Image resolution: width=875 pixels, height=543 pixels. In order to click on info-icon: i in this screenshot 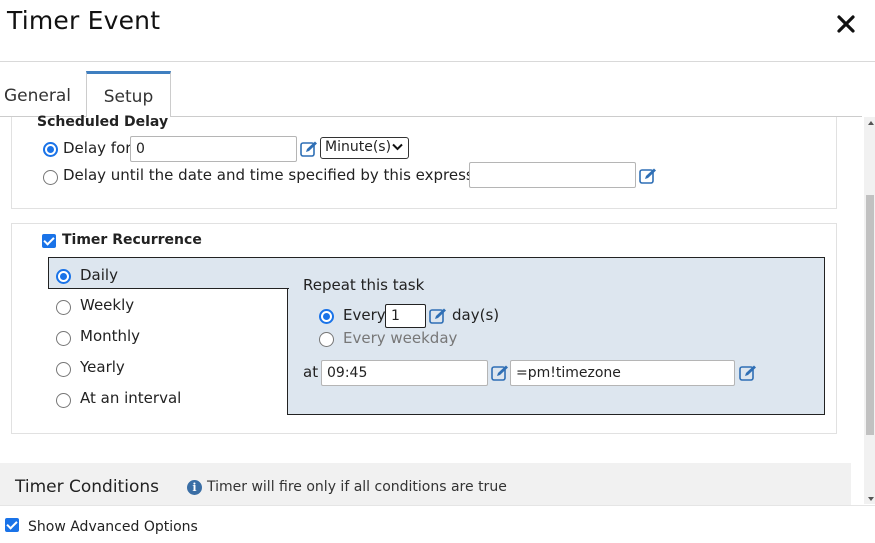, I will do `click(194, 487)`.